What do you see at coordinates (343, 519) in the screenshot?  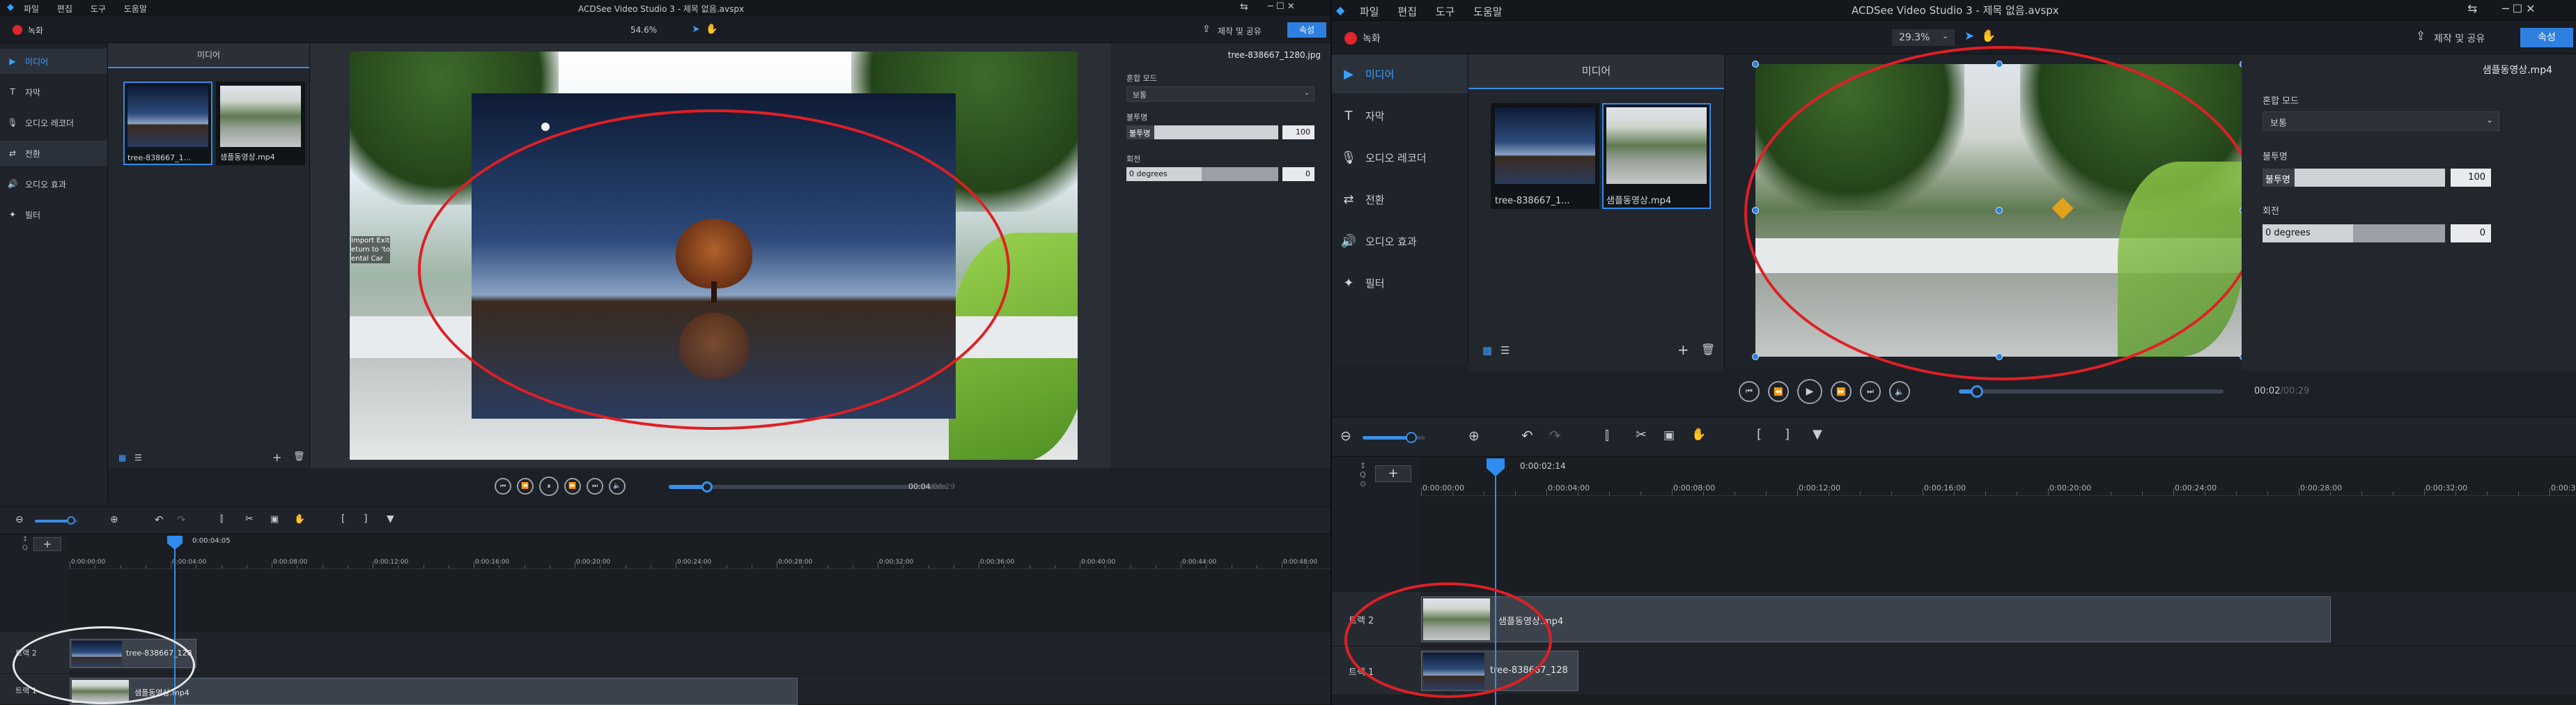 I see `mark-in-icon: [` at bounding box center [343, 519].